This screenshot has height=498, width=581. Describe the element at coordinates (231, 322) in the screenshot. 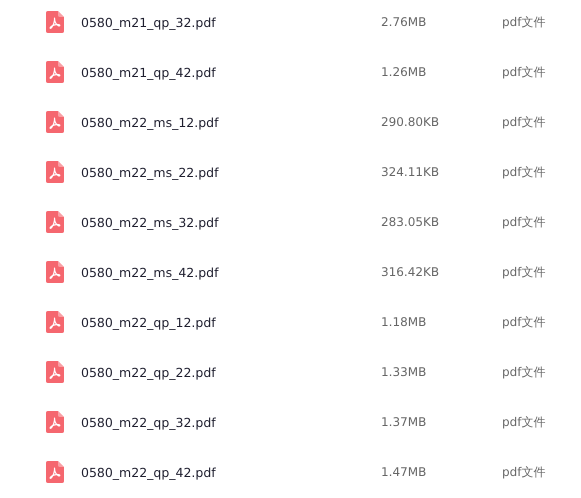

I see `file-name: 0580_m22_qp_12.pdf` at that location.